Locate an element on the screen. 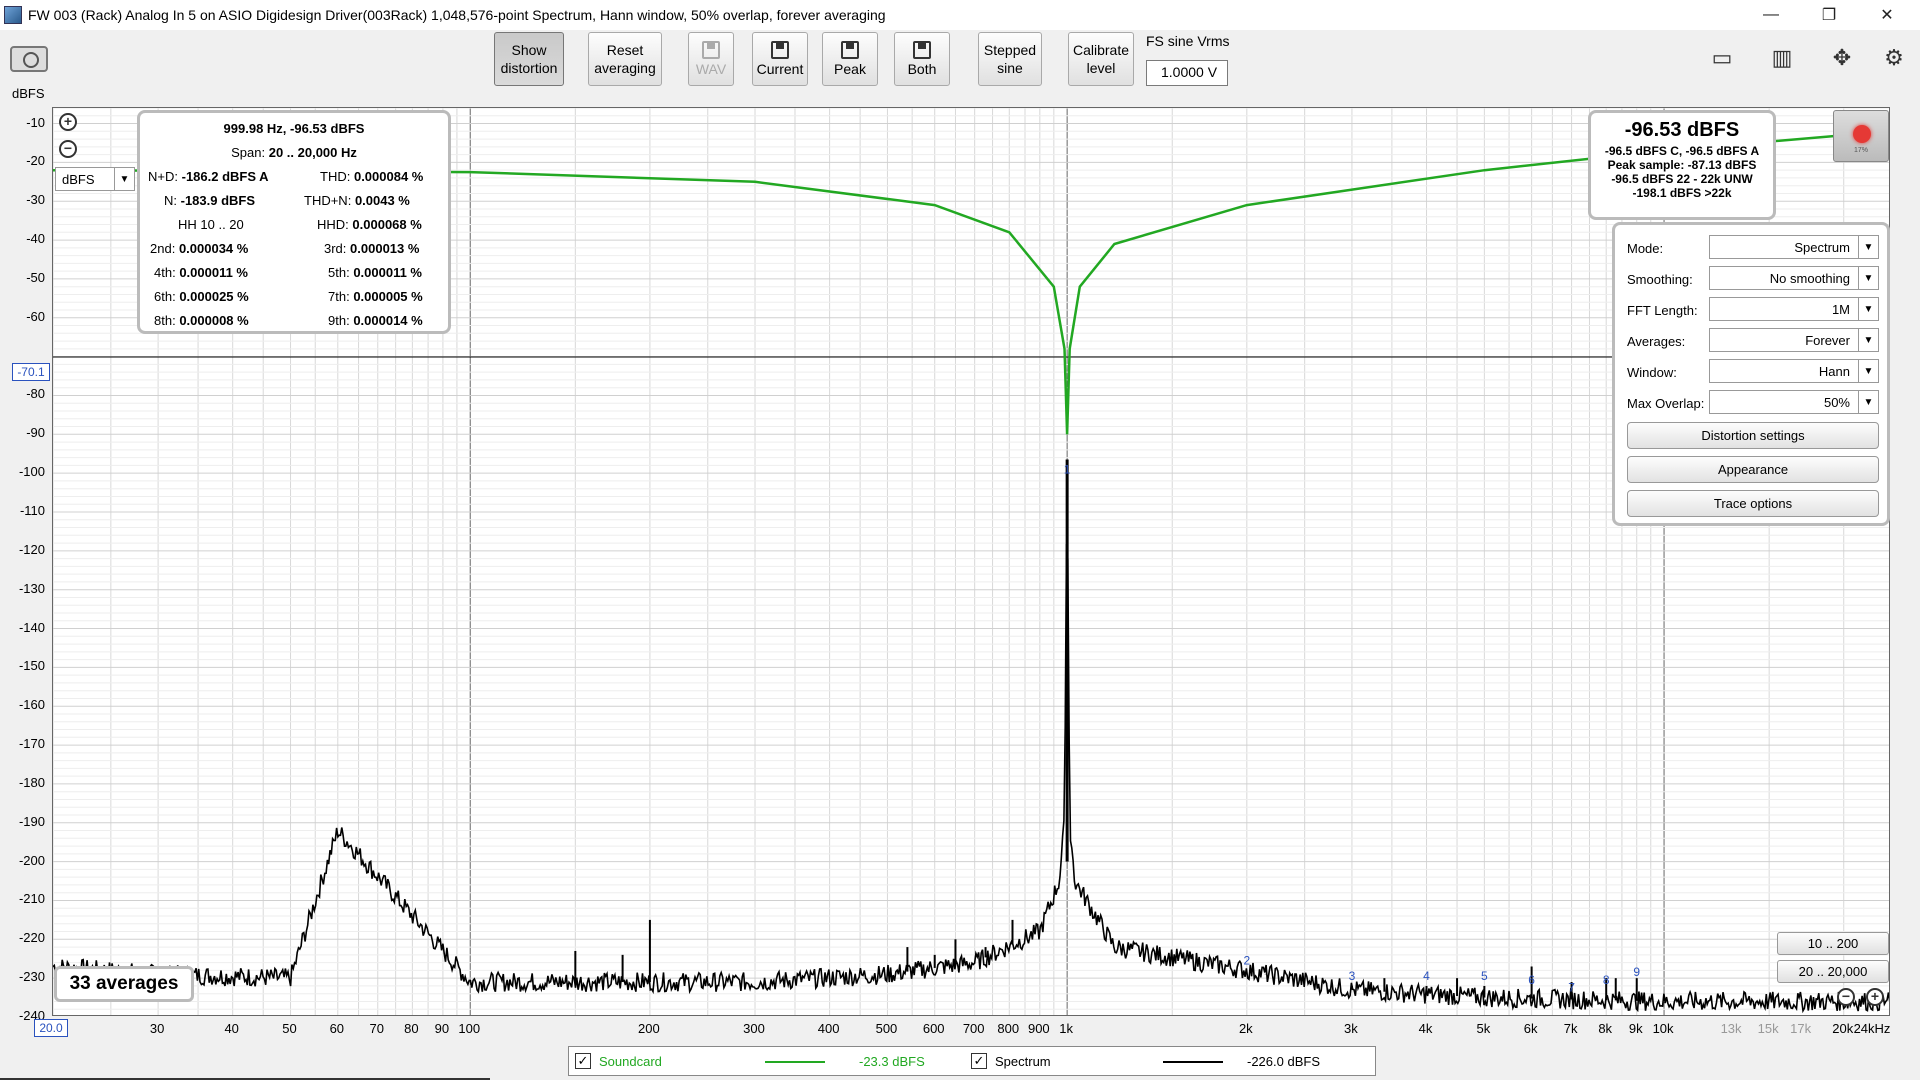 The image size is (1920, 1080). x-tick-label: 7k is located at coordinates (1570, 1028).